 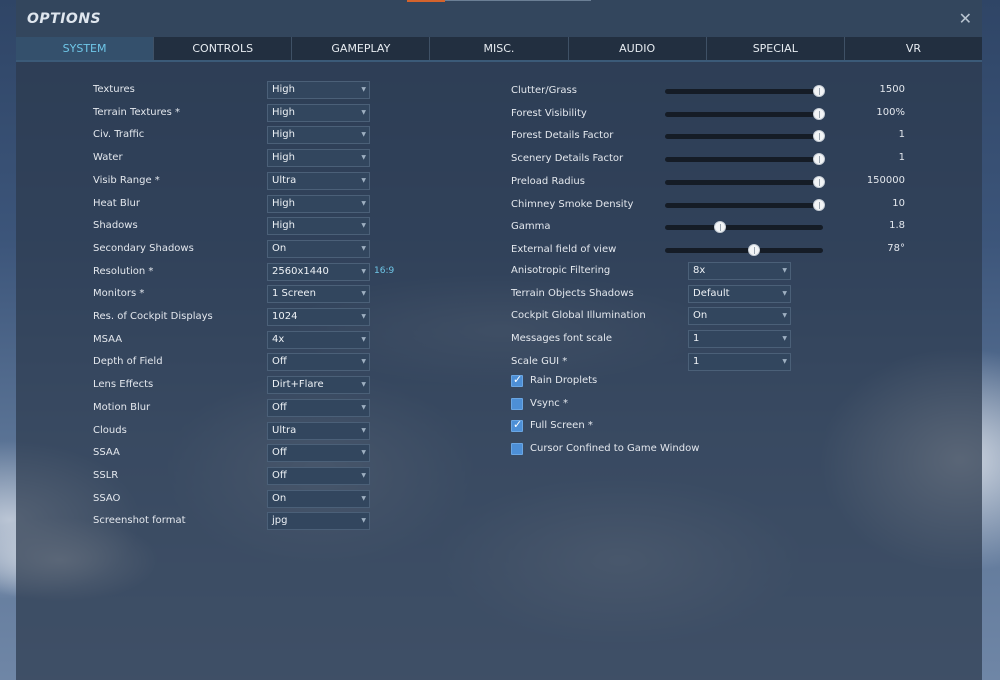 What do you see at coordinates (318, 135) in the screenshot?
I see `civ-traffic-select: High ▼` at bounding box center [318, 135].